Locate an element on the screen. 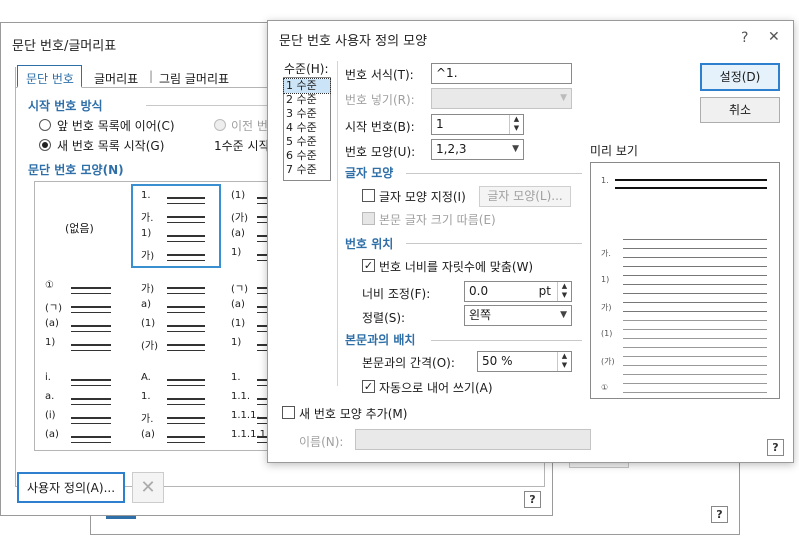 Image resolution: width=799 pixels, height=553 pixels. tab-bullet: 글머리표 is located at coordinates (116, 78).